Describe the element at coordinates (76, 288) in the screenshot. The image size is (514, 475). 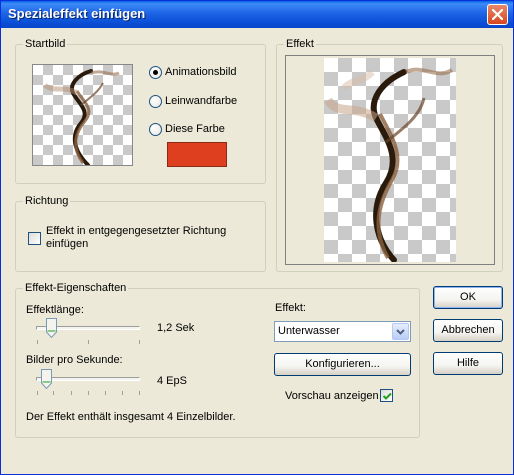
I see `eigenschaften-group-label: Effekt-Eigenschaften` at that location.